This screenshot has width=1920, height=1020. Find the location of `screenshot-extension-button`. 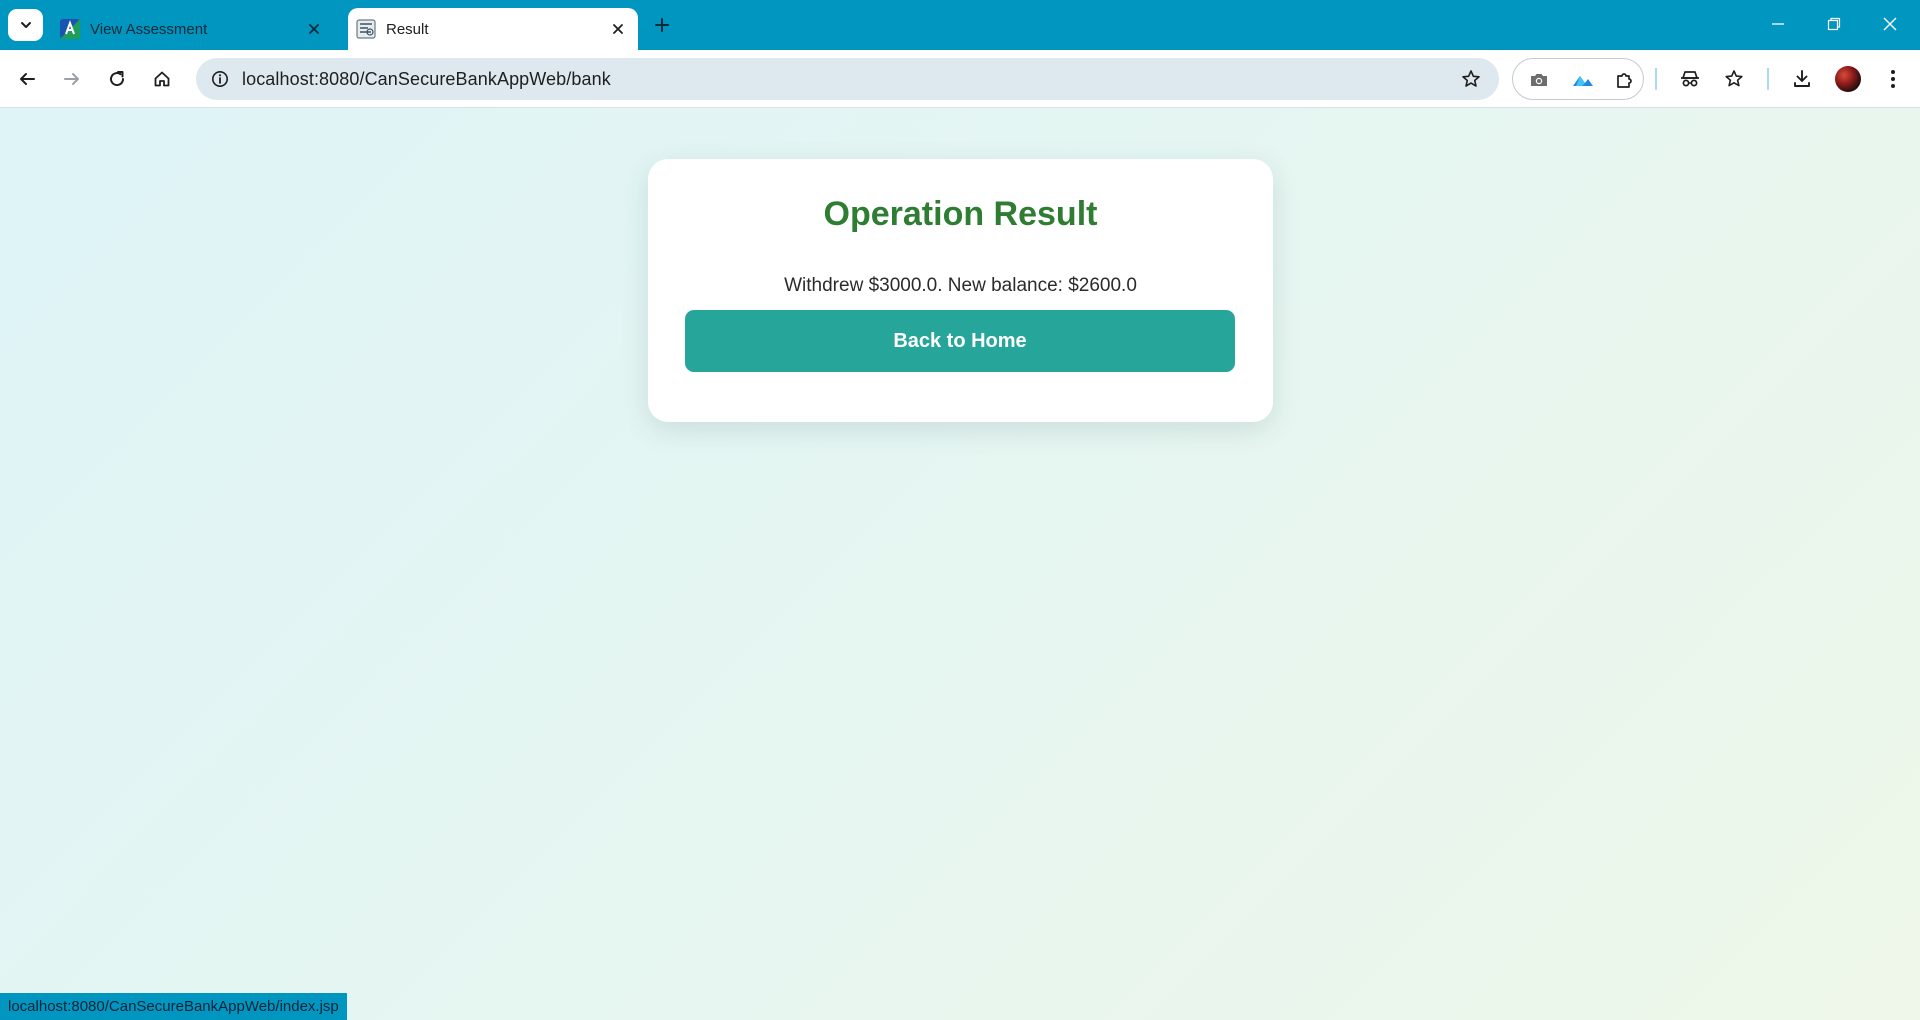

screenshot-extension-button is located at coordinates (1539, 80).